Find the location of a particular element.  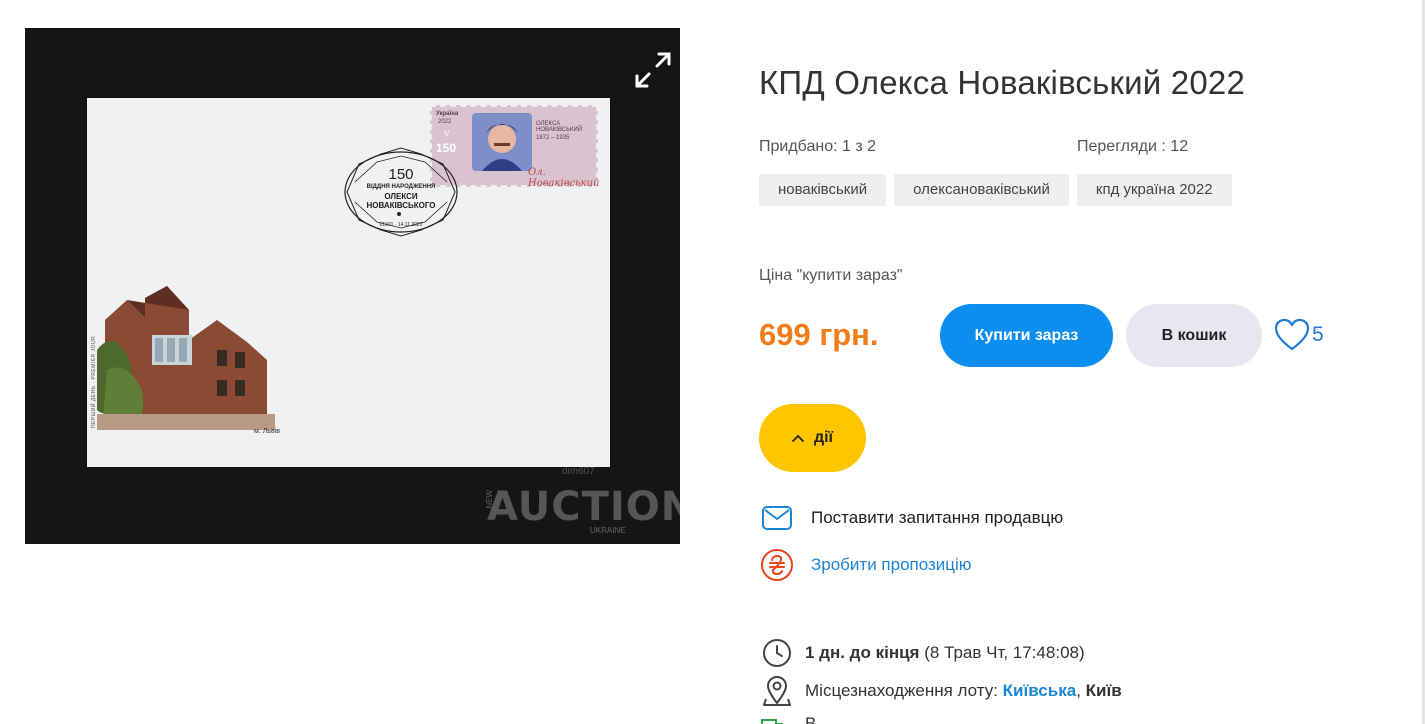

tag: новаківський is located at coordinates (823, 190).